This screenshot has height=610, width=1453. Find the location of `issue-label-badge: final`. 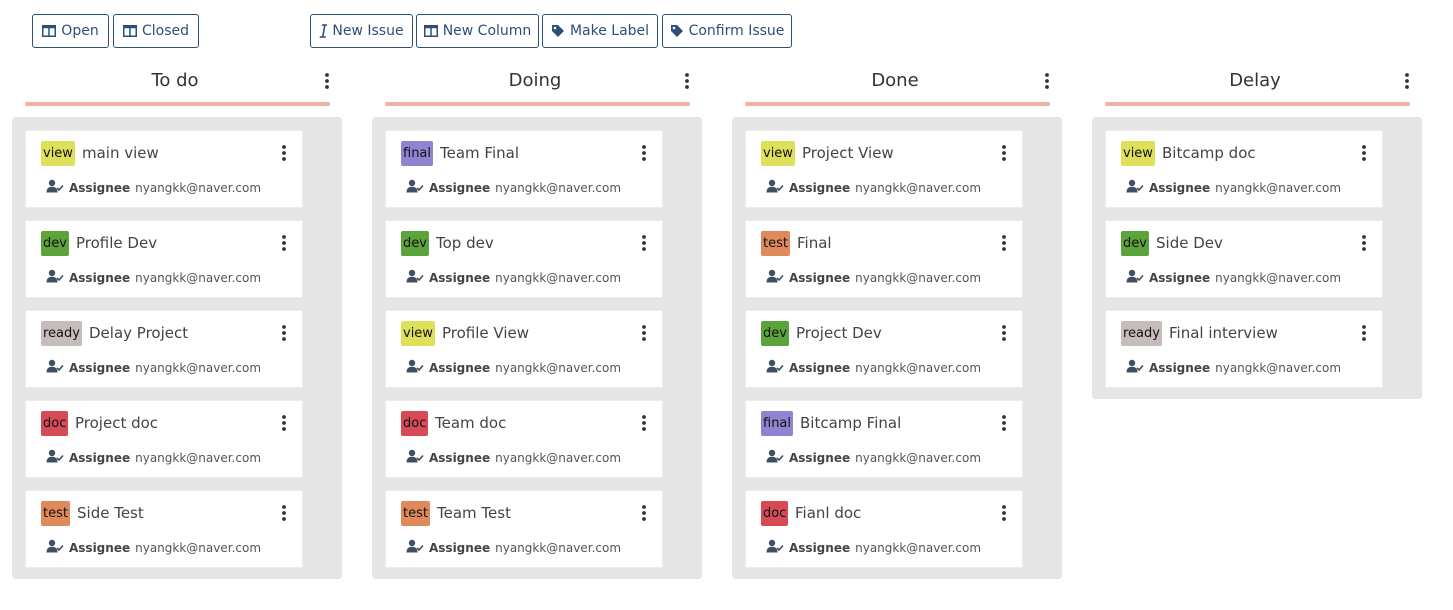

issue-label-badge: final is located at coordinates (417, 153).